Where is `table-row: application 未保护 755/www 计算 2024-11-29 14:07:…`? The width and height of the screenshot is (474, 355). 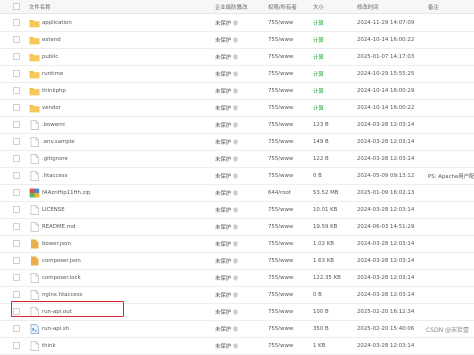 table-row: application 未保护 755/www 计算 2024-11-29 14:07:… is located at coordinates (237, 23).